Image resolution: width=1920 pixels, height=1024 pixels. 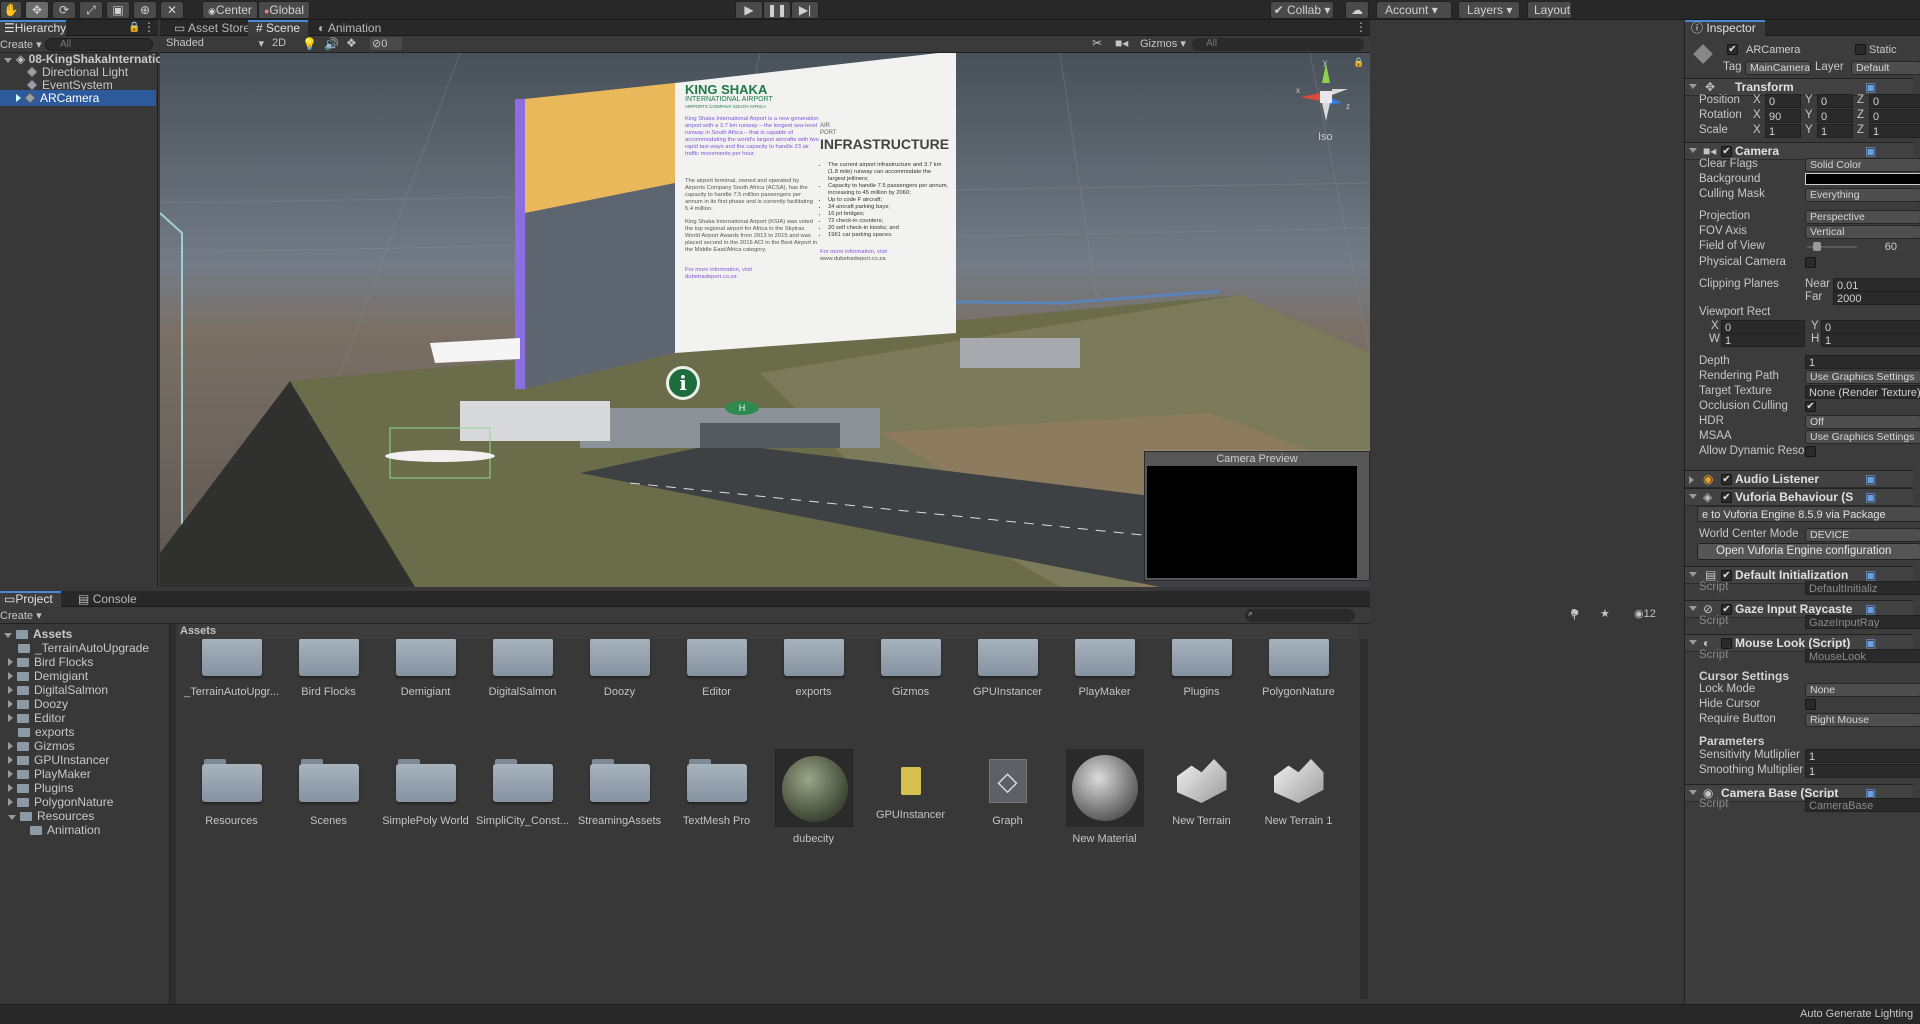 What do you see at coordinates (230, 10) in the screenshot?
I see `pivot-toggle: ◉Center` at bounding box center [230, 10].